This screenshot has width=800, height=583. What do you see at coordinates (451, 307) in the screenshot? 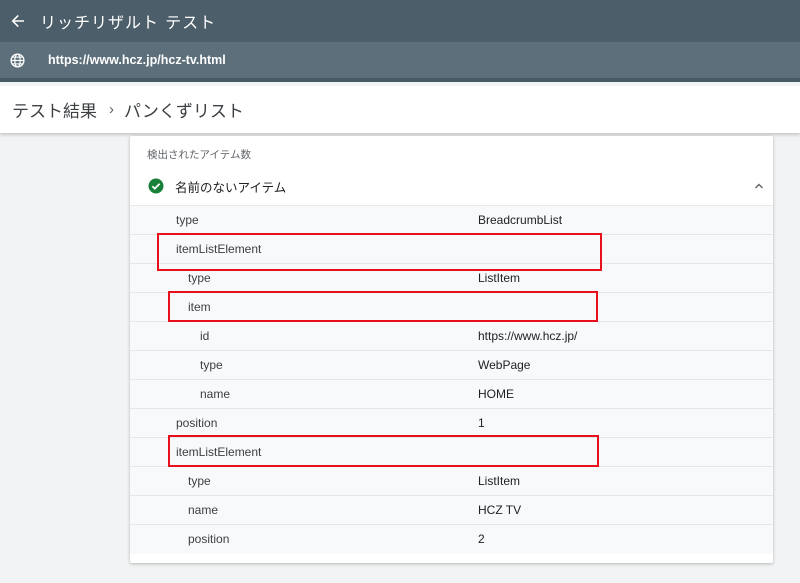
I see `table-row: item` at bounding box center [451, 307].